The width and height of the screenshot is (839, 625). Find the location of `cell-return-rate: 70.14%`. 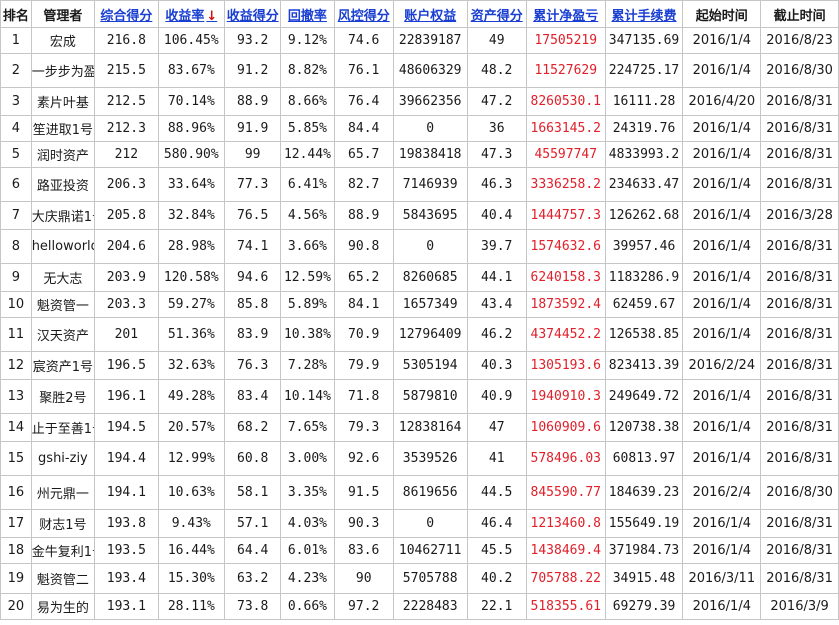

cell-return-rate: 70.14% is located at coordinates (191, 101).